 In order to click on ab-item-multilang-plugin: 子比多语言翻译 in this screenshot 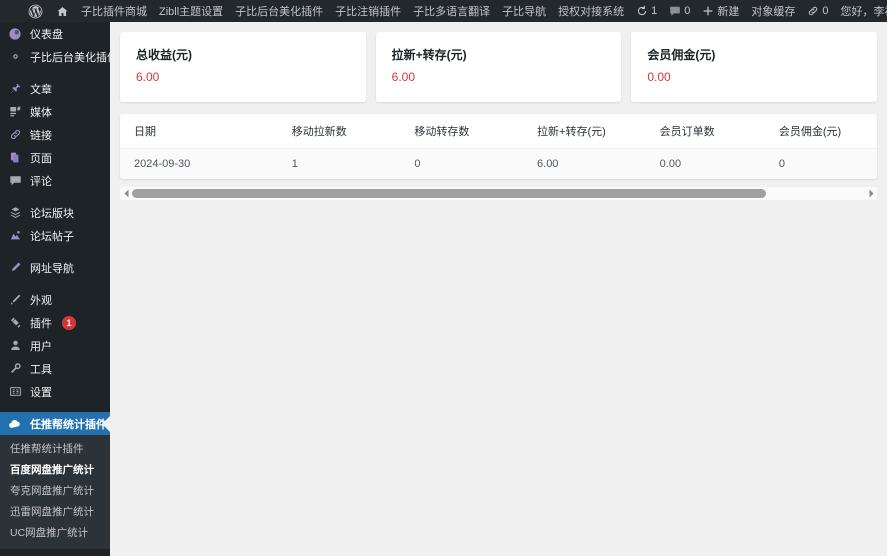, I will do `click(451, 11)`.